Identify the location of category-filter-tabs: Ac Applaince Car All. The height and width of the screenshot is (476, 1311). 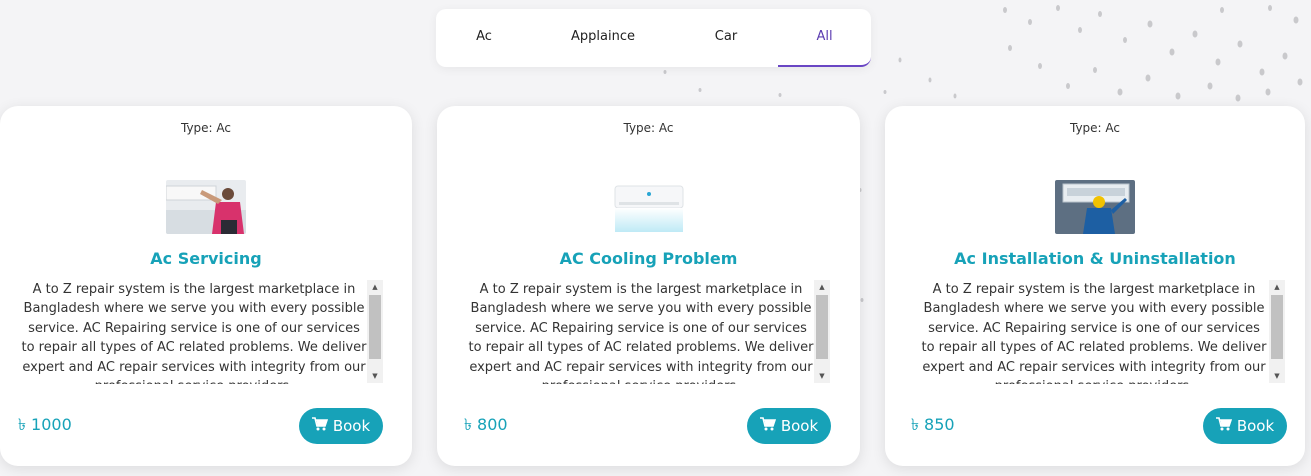
(653, 38).